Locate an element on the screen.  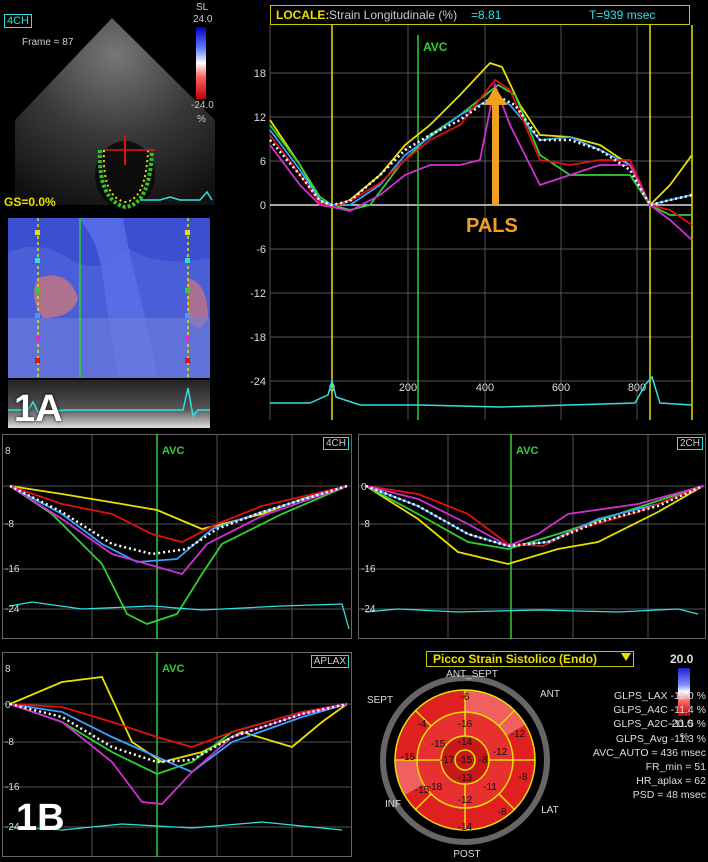
ytick-2ch: 0 is located at coordinates (364, 487).